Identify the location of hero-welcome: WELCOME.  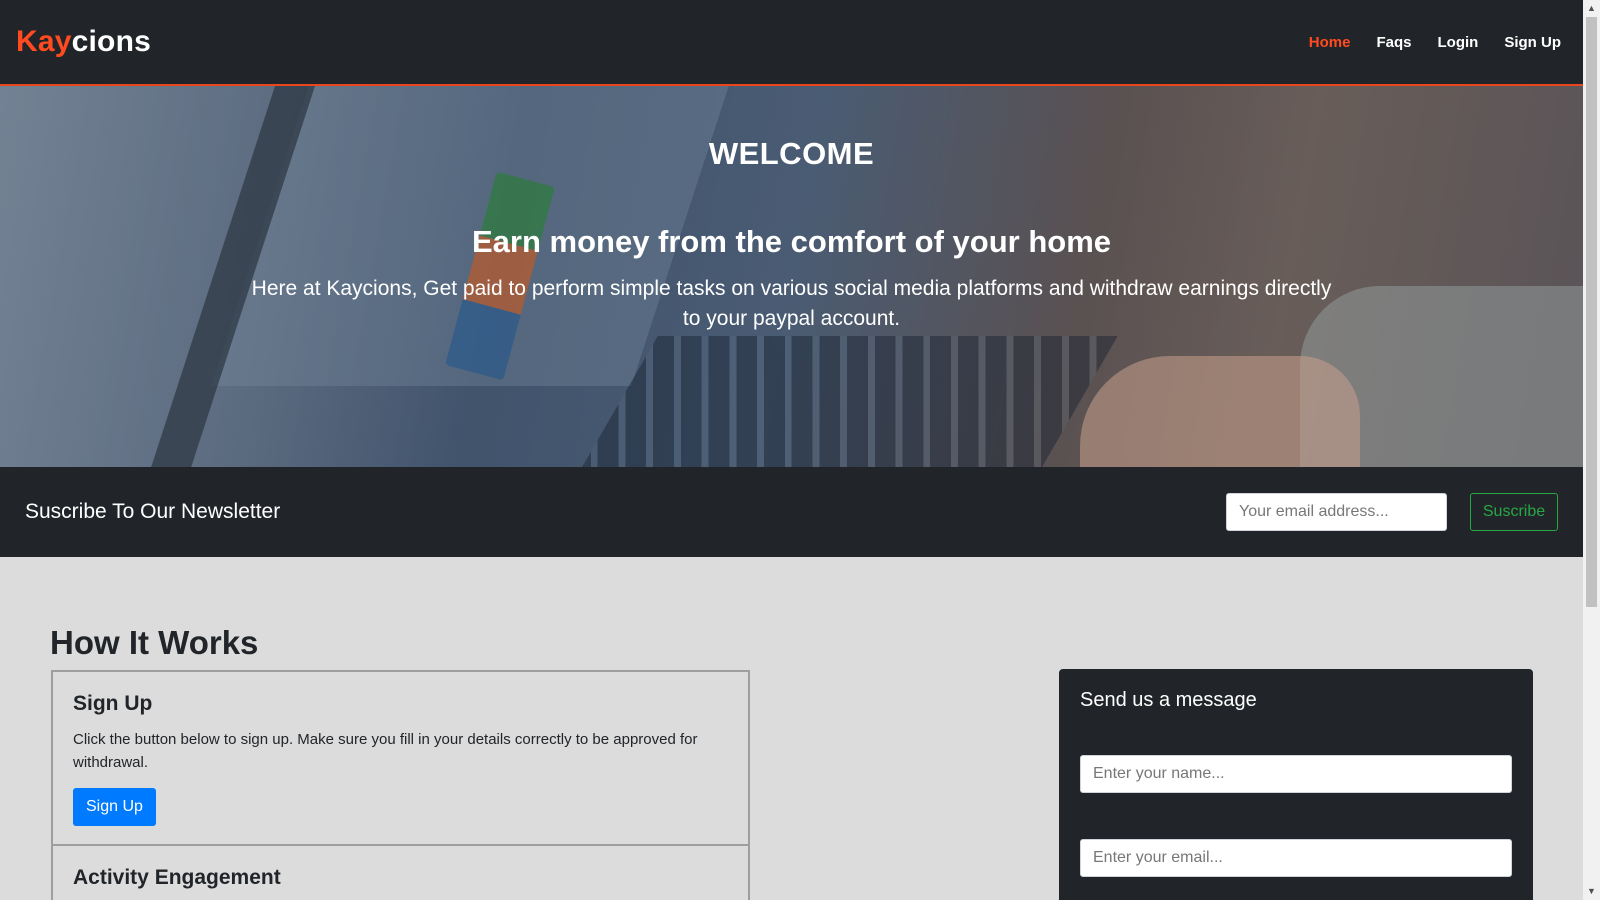
(791, 153).